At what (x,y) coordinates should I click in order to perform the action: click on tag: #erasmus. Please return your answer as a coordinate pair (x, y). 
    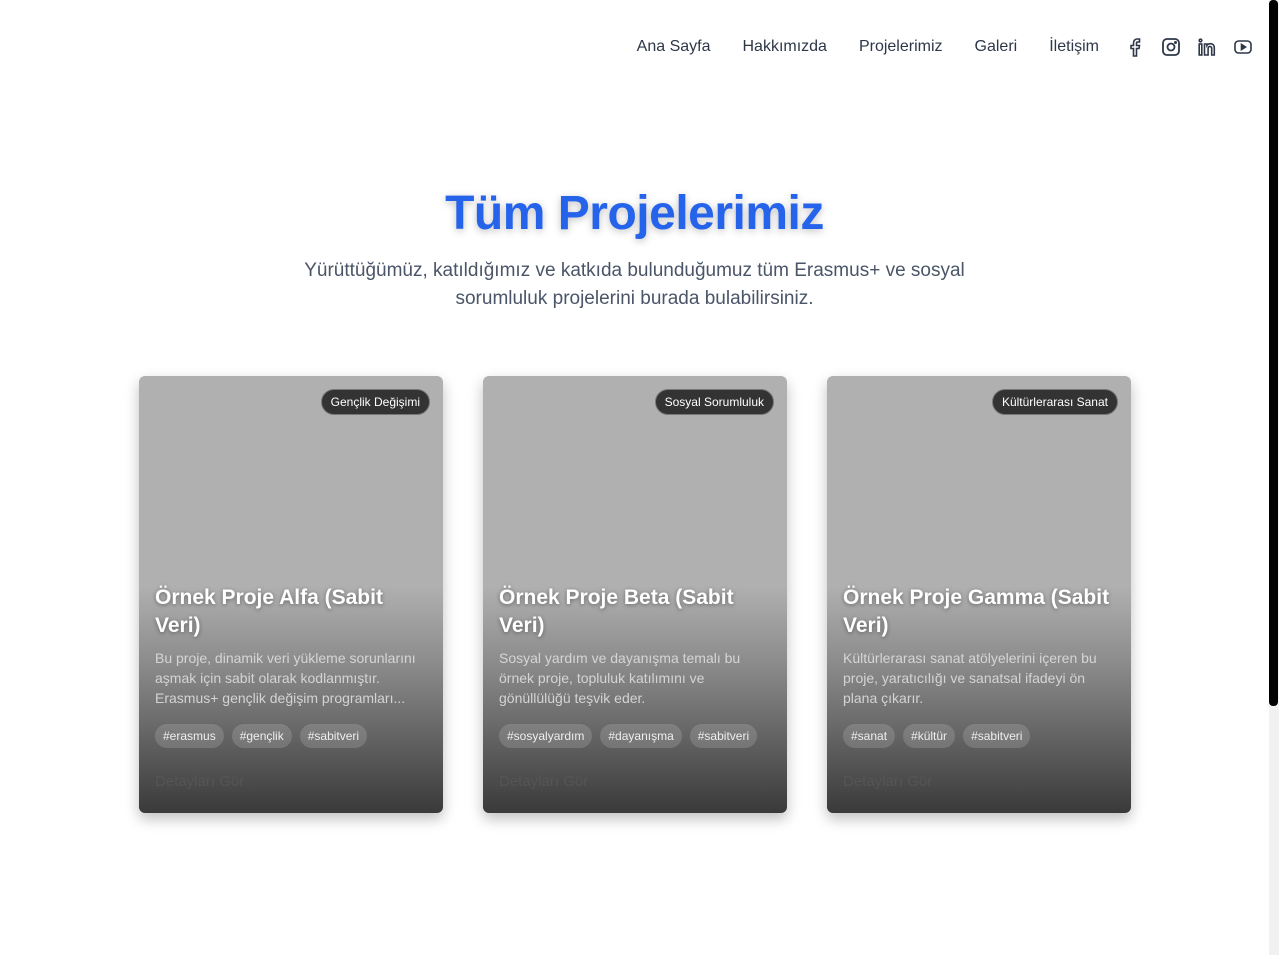
    Looking at the image, I should click on (189, 736).